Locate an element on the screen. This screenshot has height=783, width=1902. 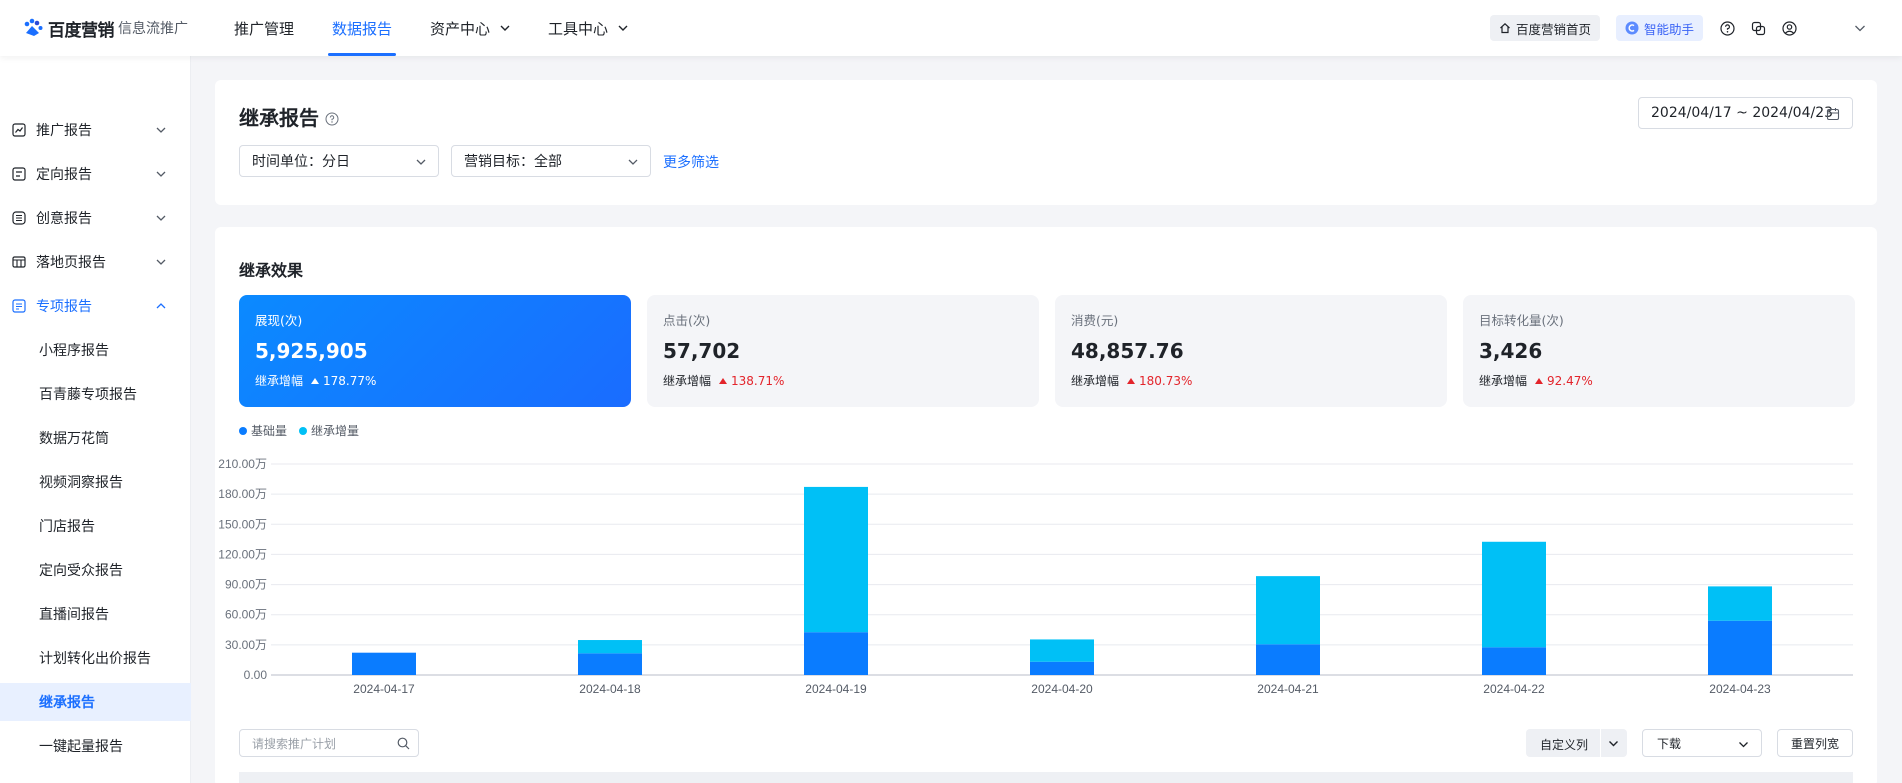
custom-columns-button: 自定义列 is located at coordinates (1576, 743).